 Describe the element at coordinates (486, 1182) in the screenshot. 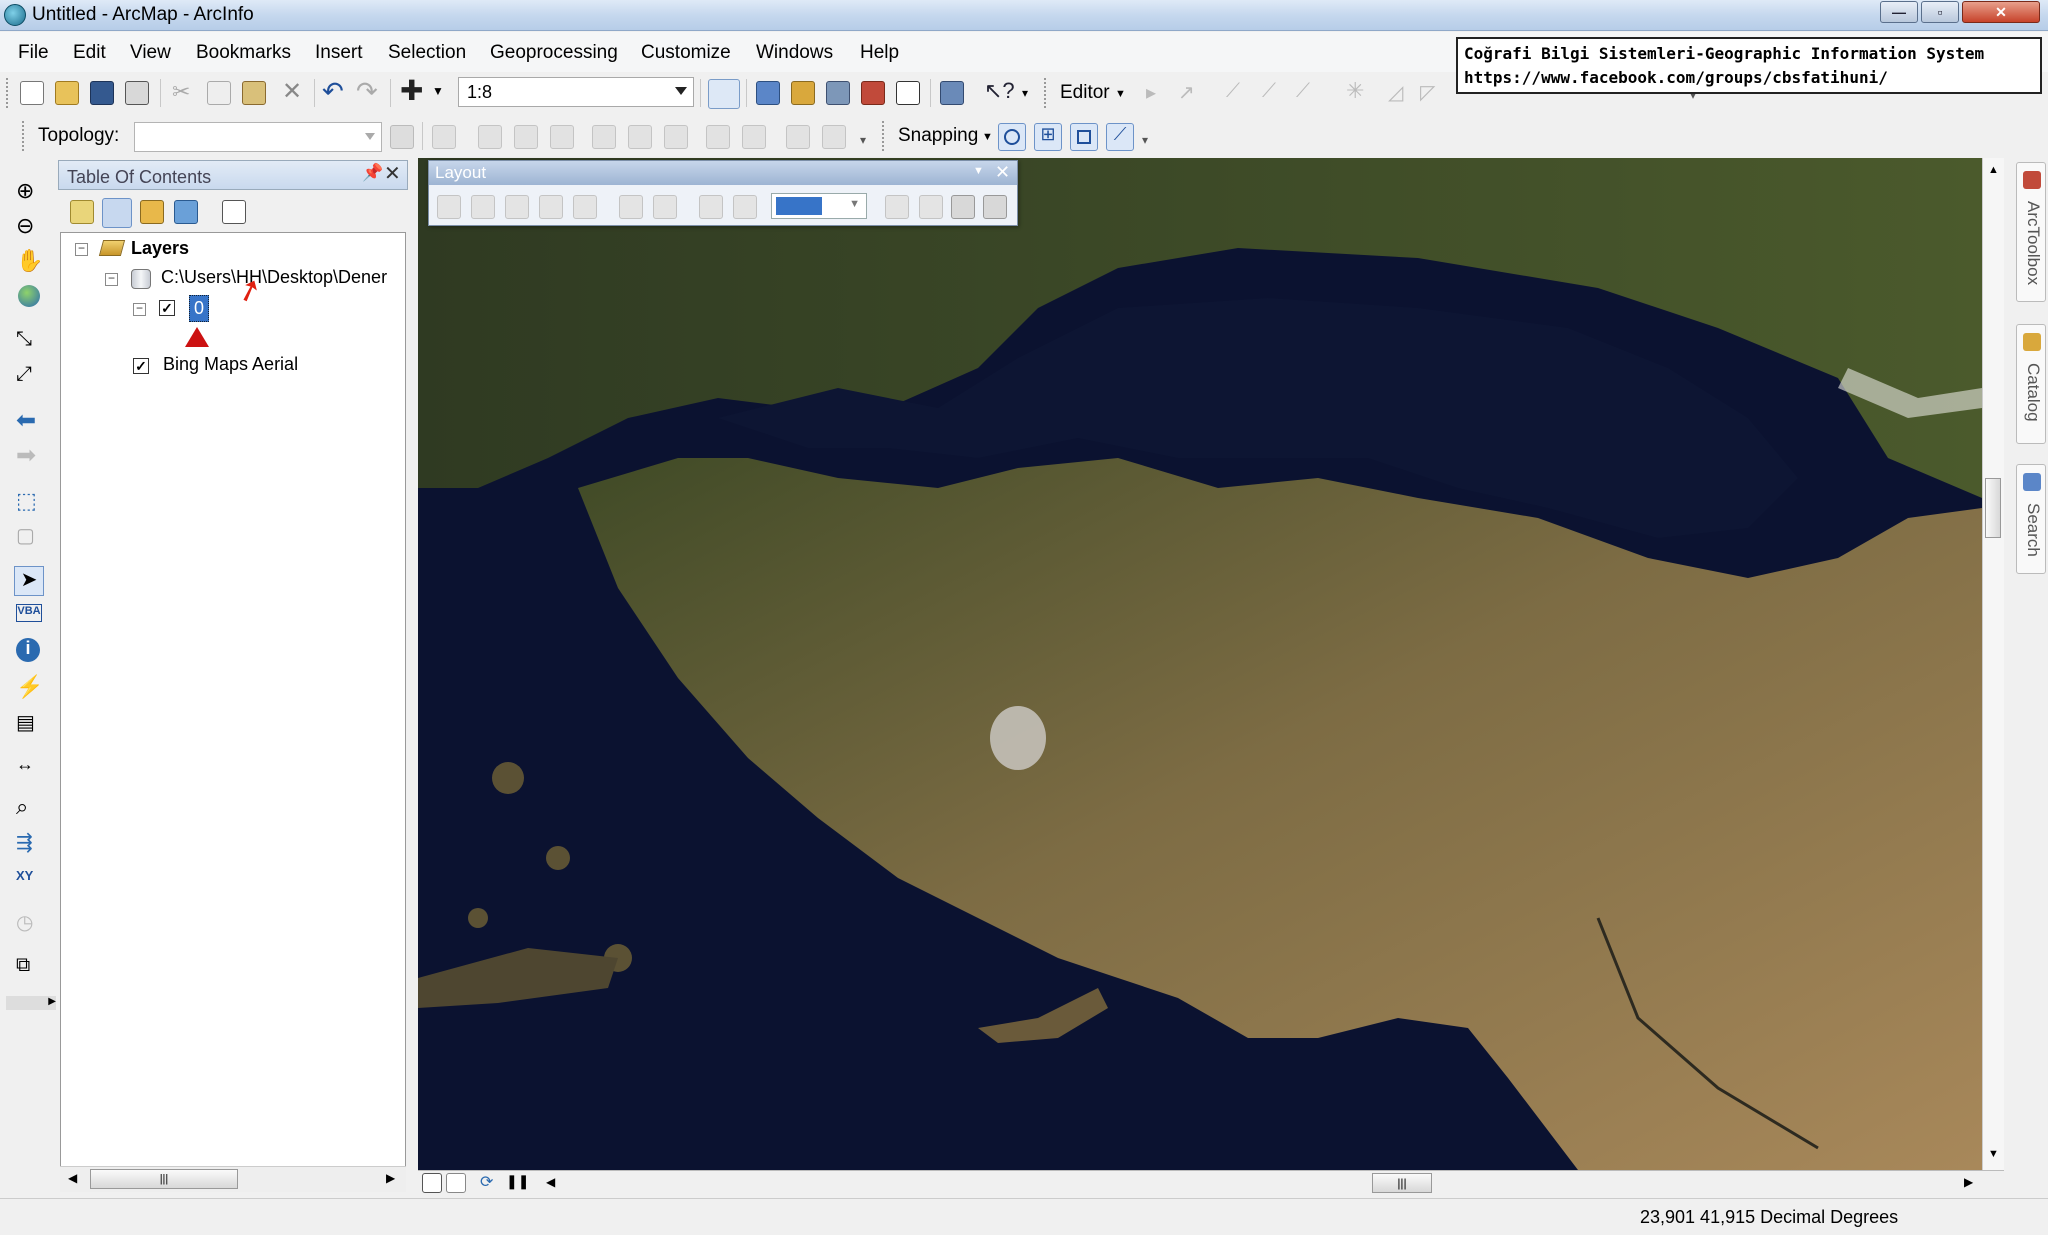

I see `refresh-icon: ⟳` at that location.